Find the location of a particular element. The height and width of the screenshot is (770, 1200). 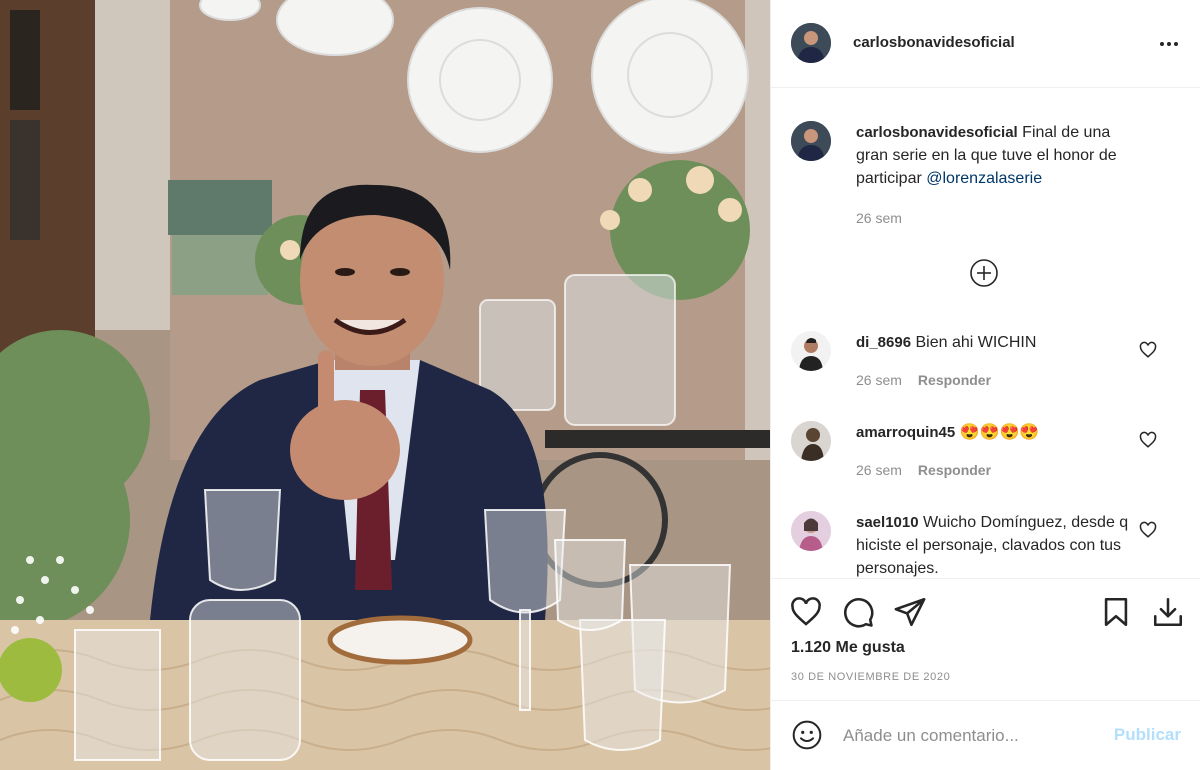

heart-icon is located at coordinates (806, 612).